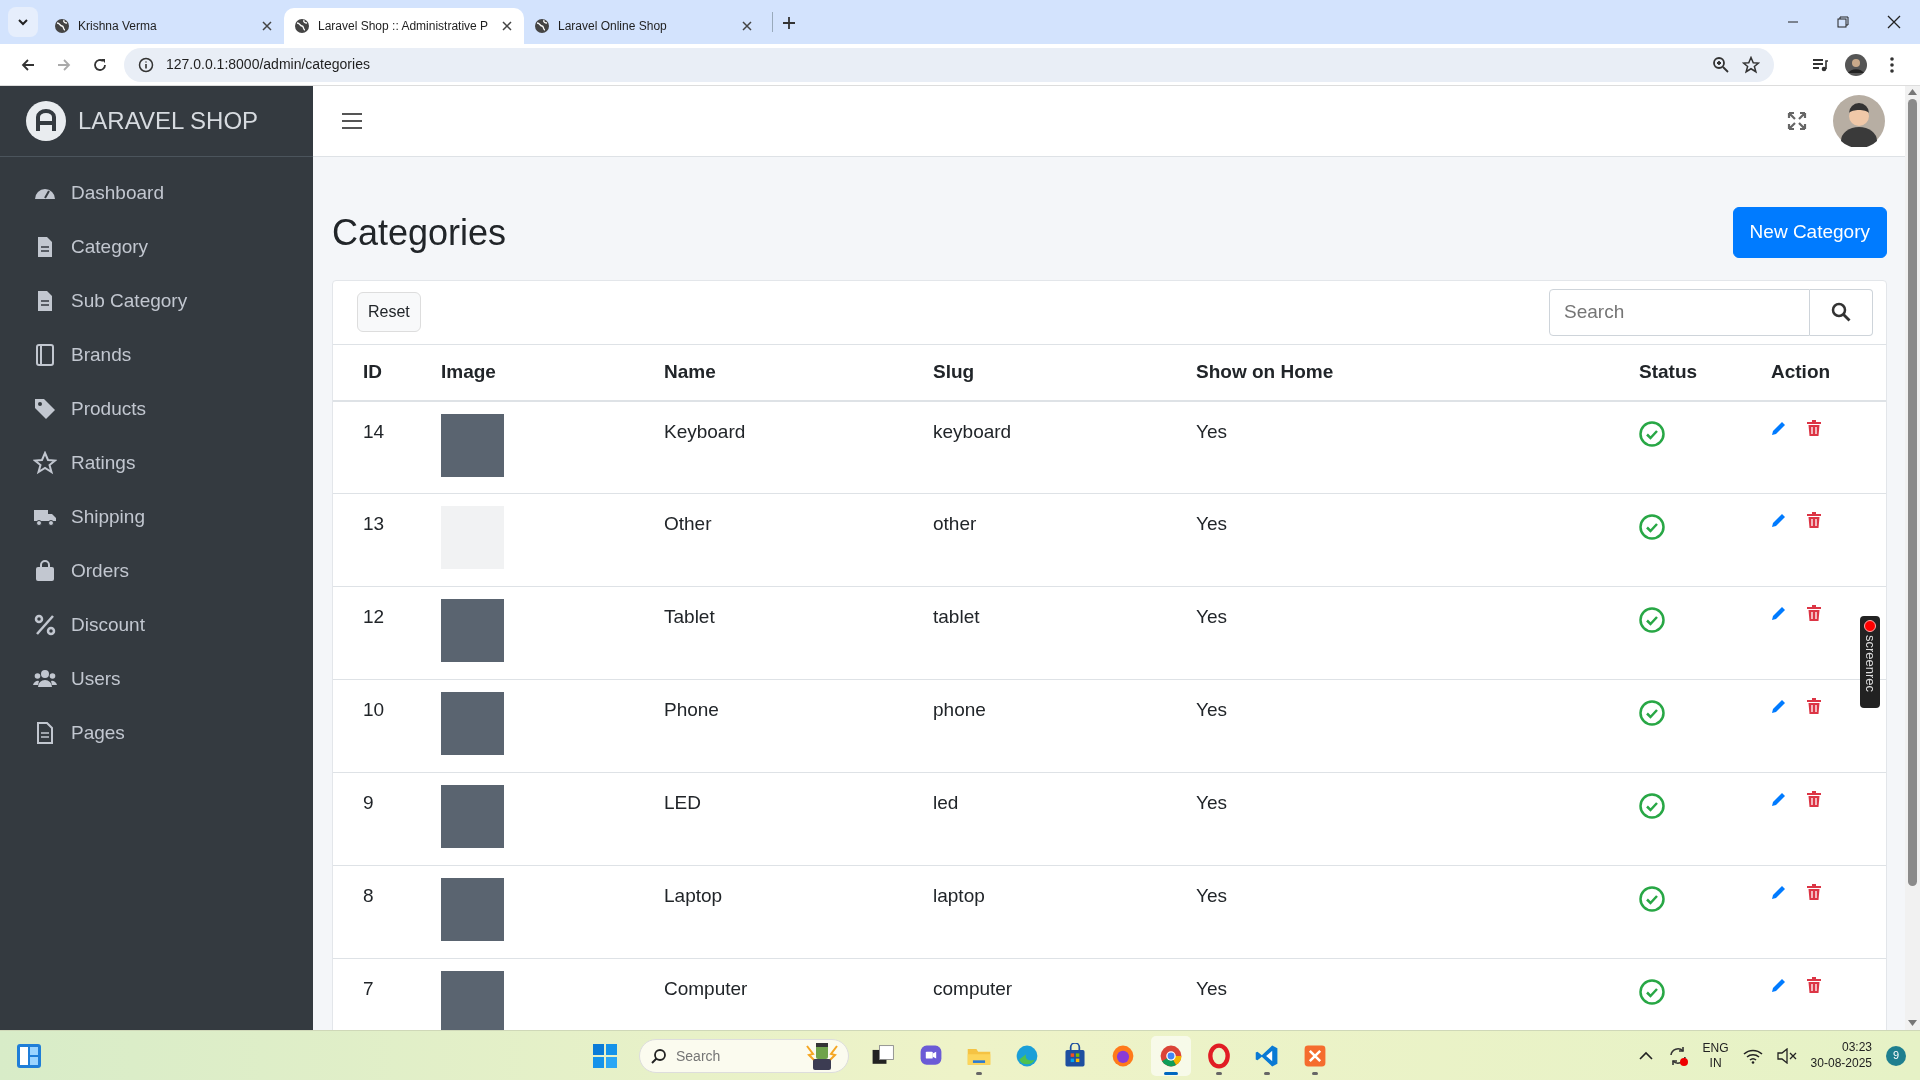  I want to click on chevron-down-icon, so click(23, 22).